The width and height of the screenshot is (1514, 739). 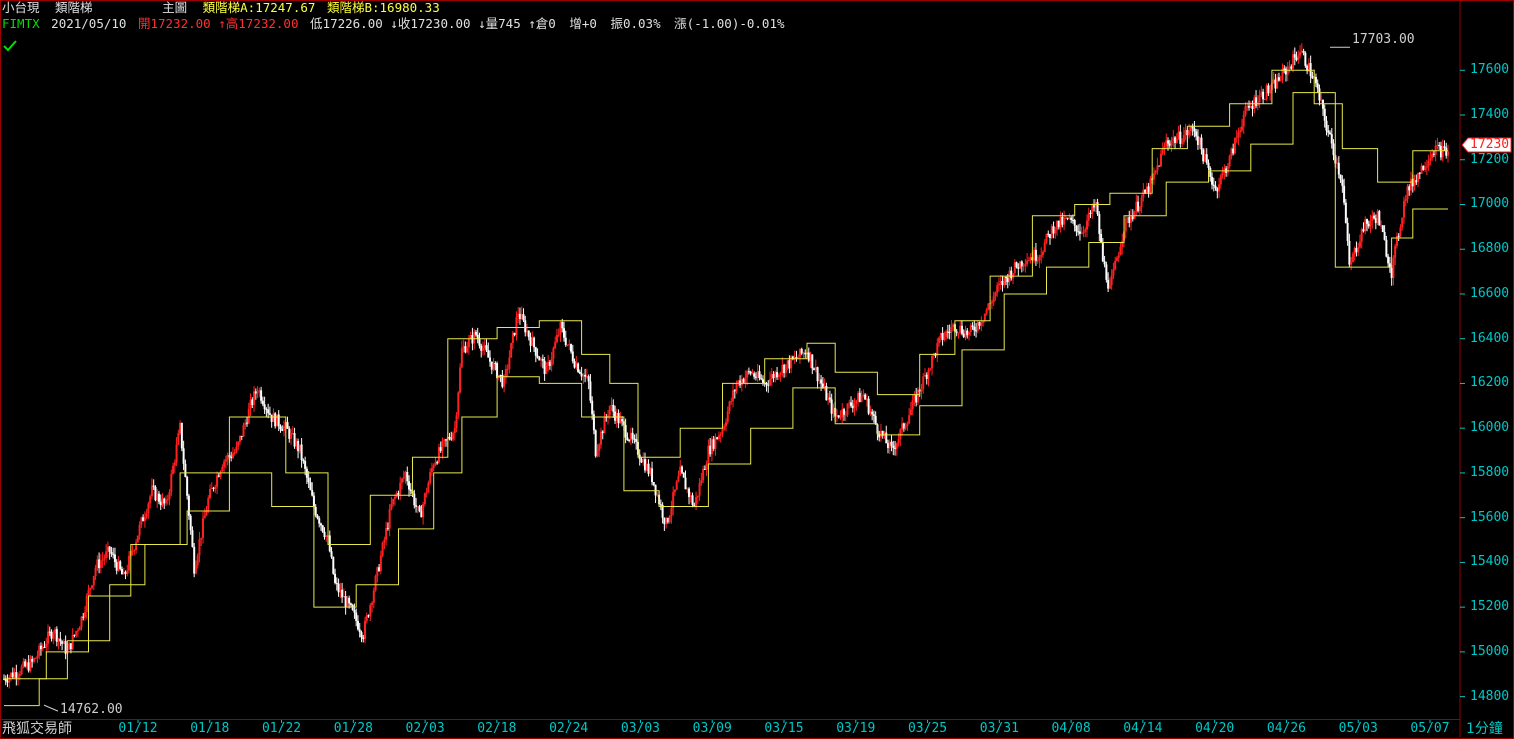 What do you see at coordinates (1383, 39) in the screenshot?
I see `max-price-annotation: 17703.00` at bounding box center [1383, 39].